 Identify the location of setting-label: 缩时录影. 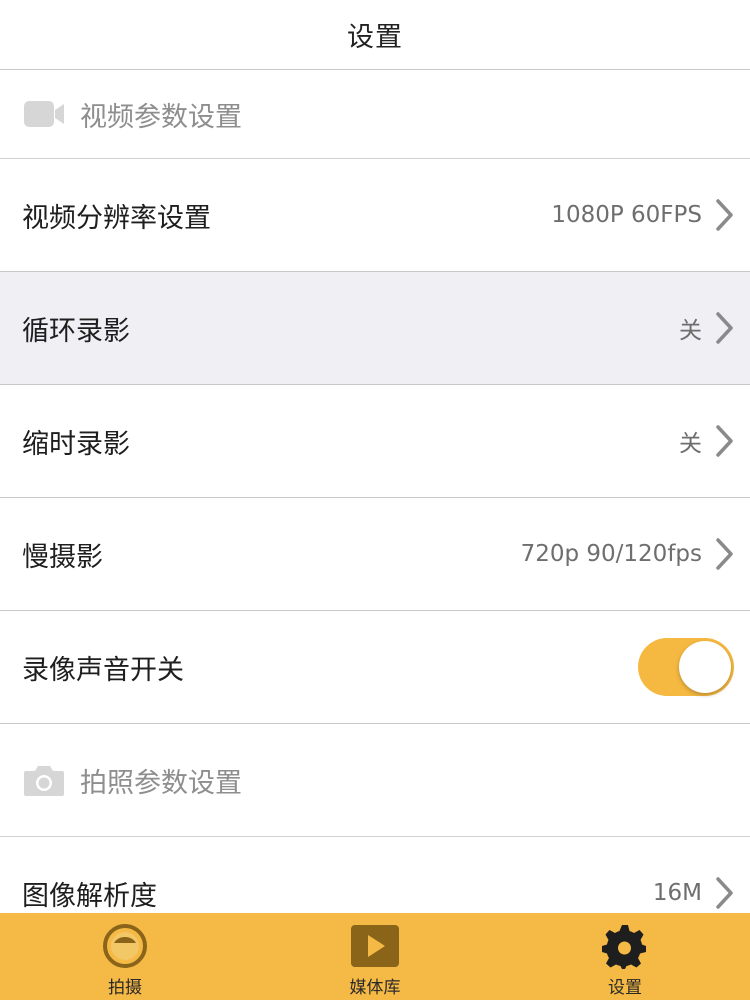
(76, 444).